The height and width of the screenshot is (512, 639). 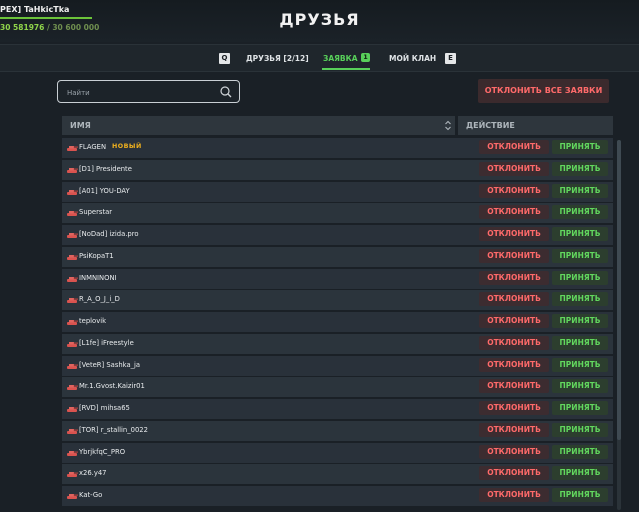 What do you see at coordinates (450, 58) in the screenshot?
I see `next-tab-key: E` at bounding box center [450, 58].